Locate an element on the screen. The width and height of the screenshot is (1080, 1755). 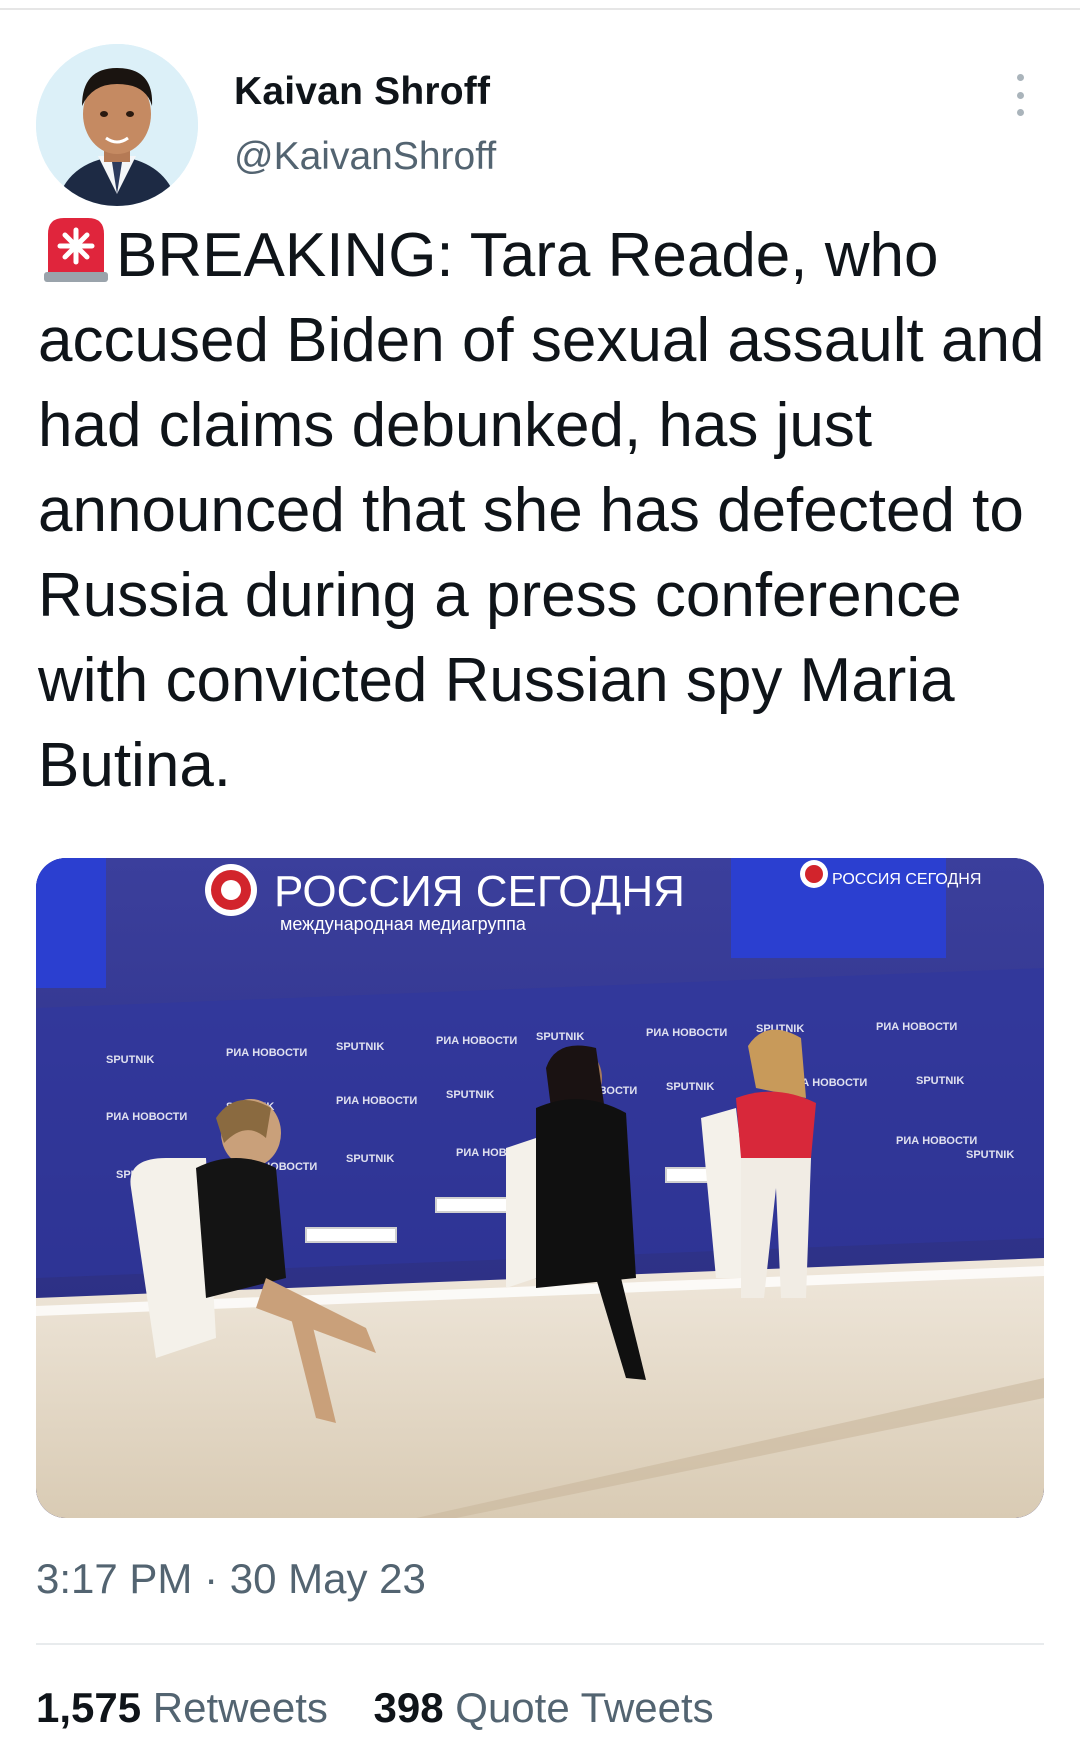
quote-tweets-stat: 398 Quote Tweets is located at coordinates (544, 1708).